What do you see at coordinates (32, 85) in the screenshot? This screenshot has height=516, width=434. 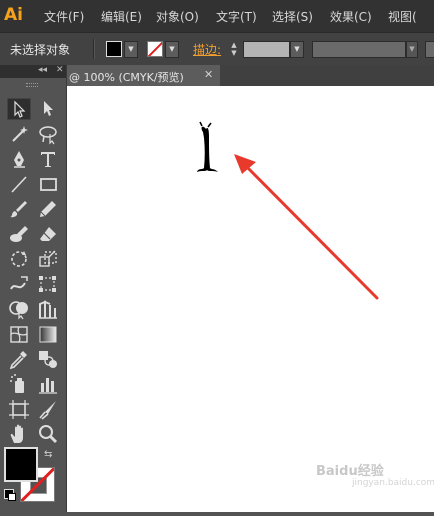 I see `panel-grip` at bounding box center [32, 85].